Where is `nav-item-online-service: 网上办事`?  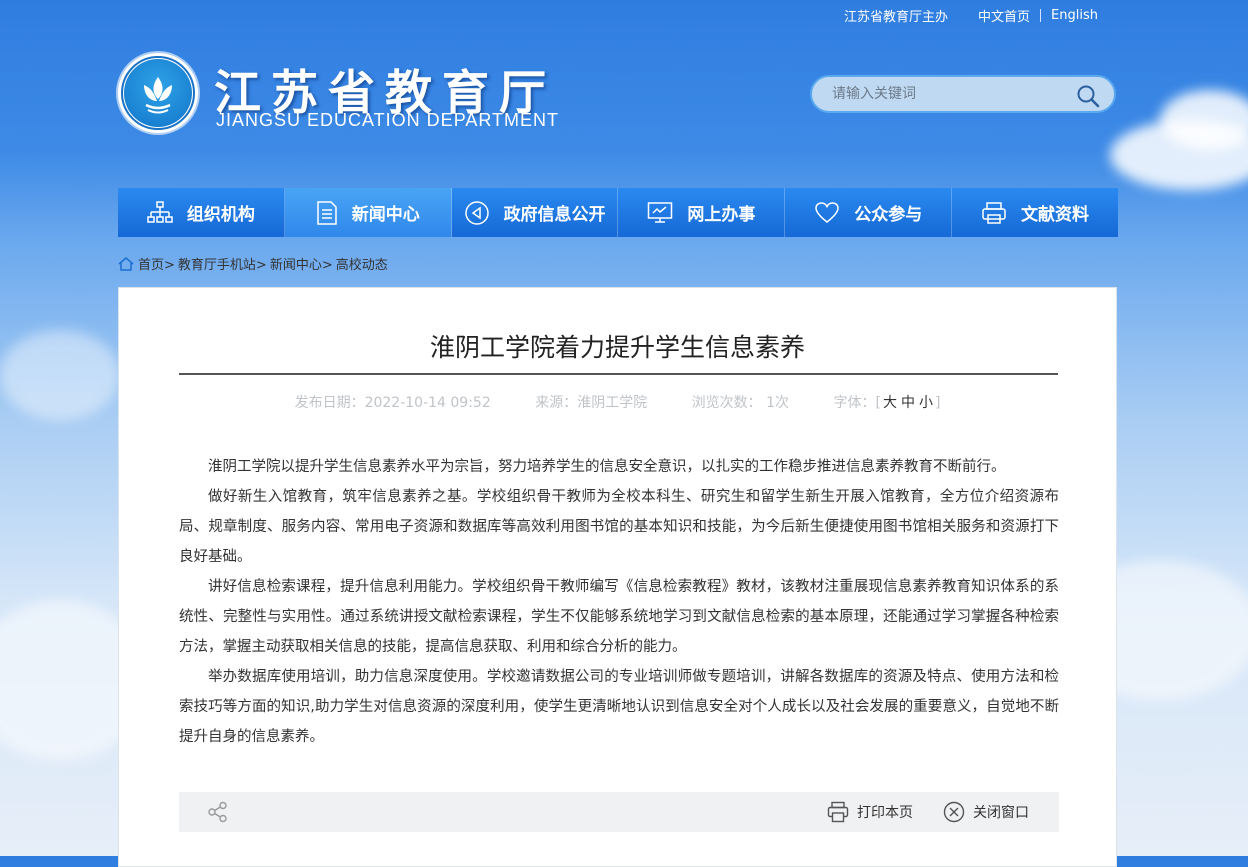
nav-item-online-service: 网上办事 is located at coordinates (702, 212).